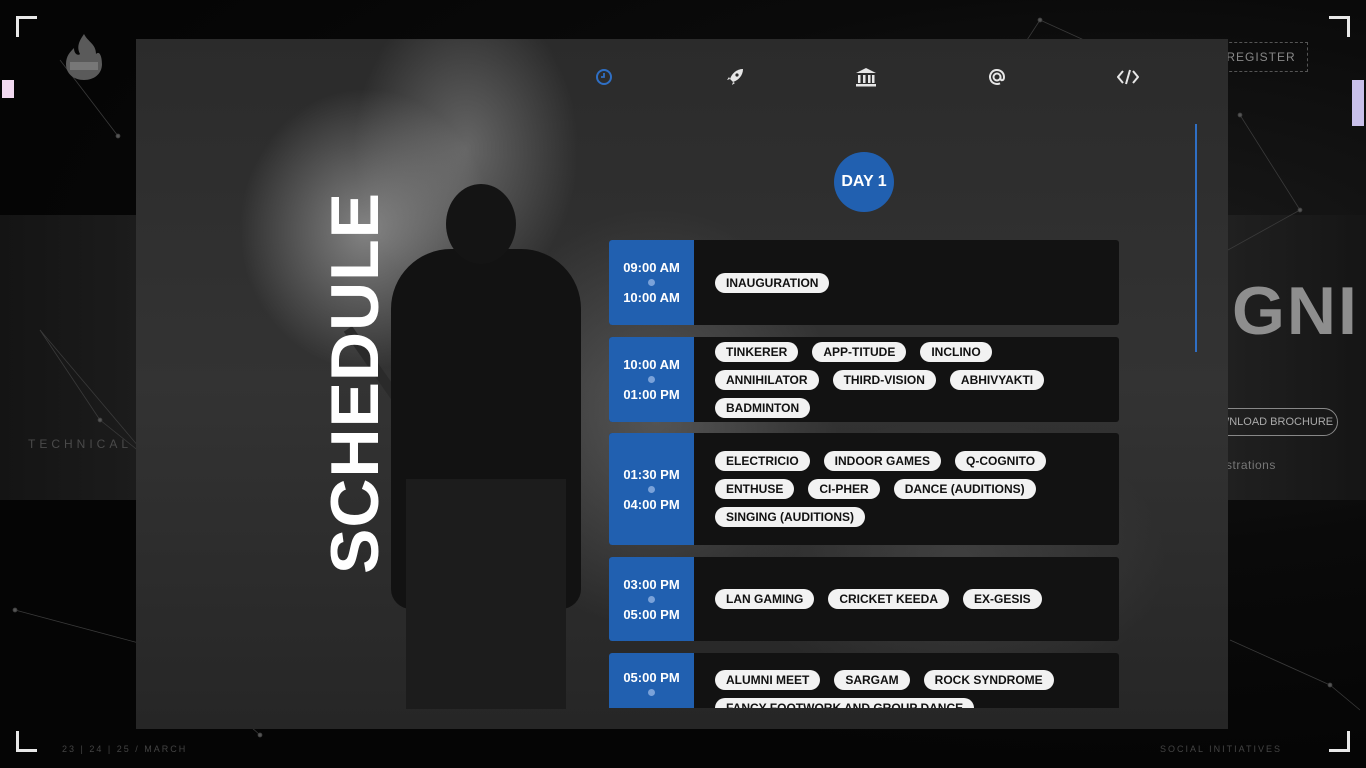 The width and height of the screenshot is (1366, 768). I want to click on event-tag: ROCK SYNDROME, so click(988, 680).